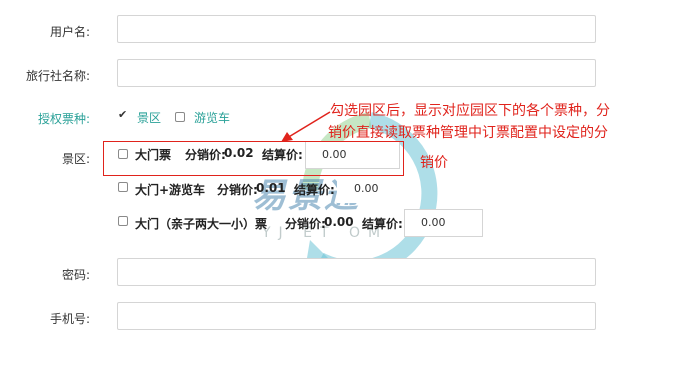 This screenshot has height=389, width=698. Describe the element at coordinates (123, 115) in the screenshot. I see `scenic-checkbox` at that location.